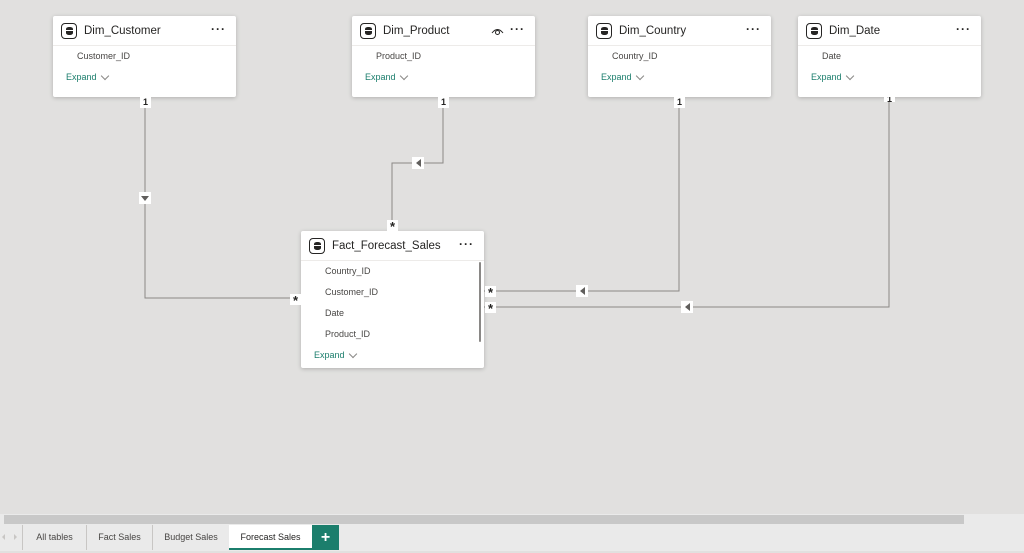  I want to click on tab-all-tables: All tables, so click(54, 537).